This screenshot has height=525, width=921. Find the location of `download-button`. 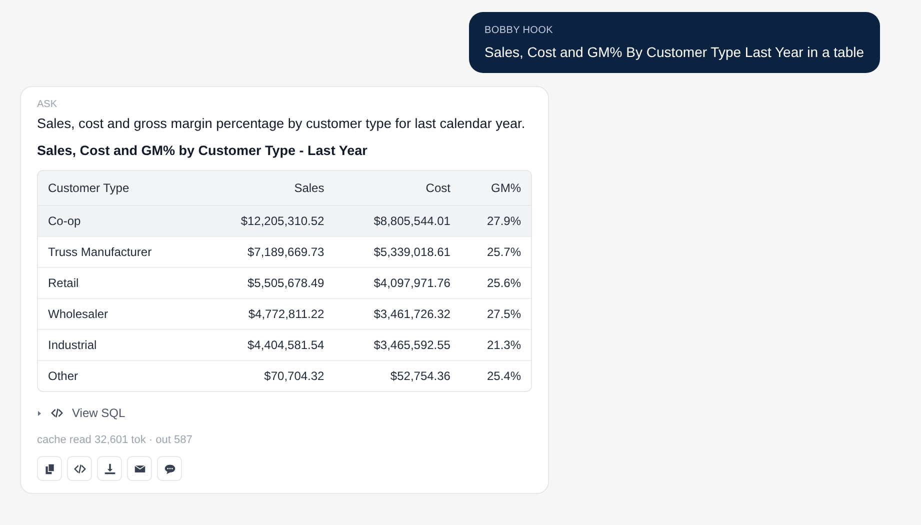

download-button is located at coordinates (109, 468).